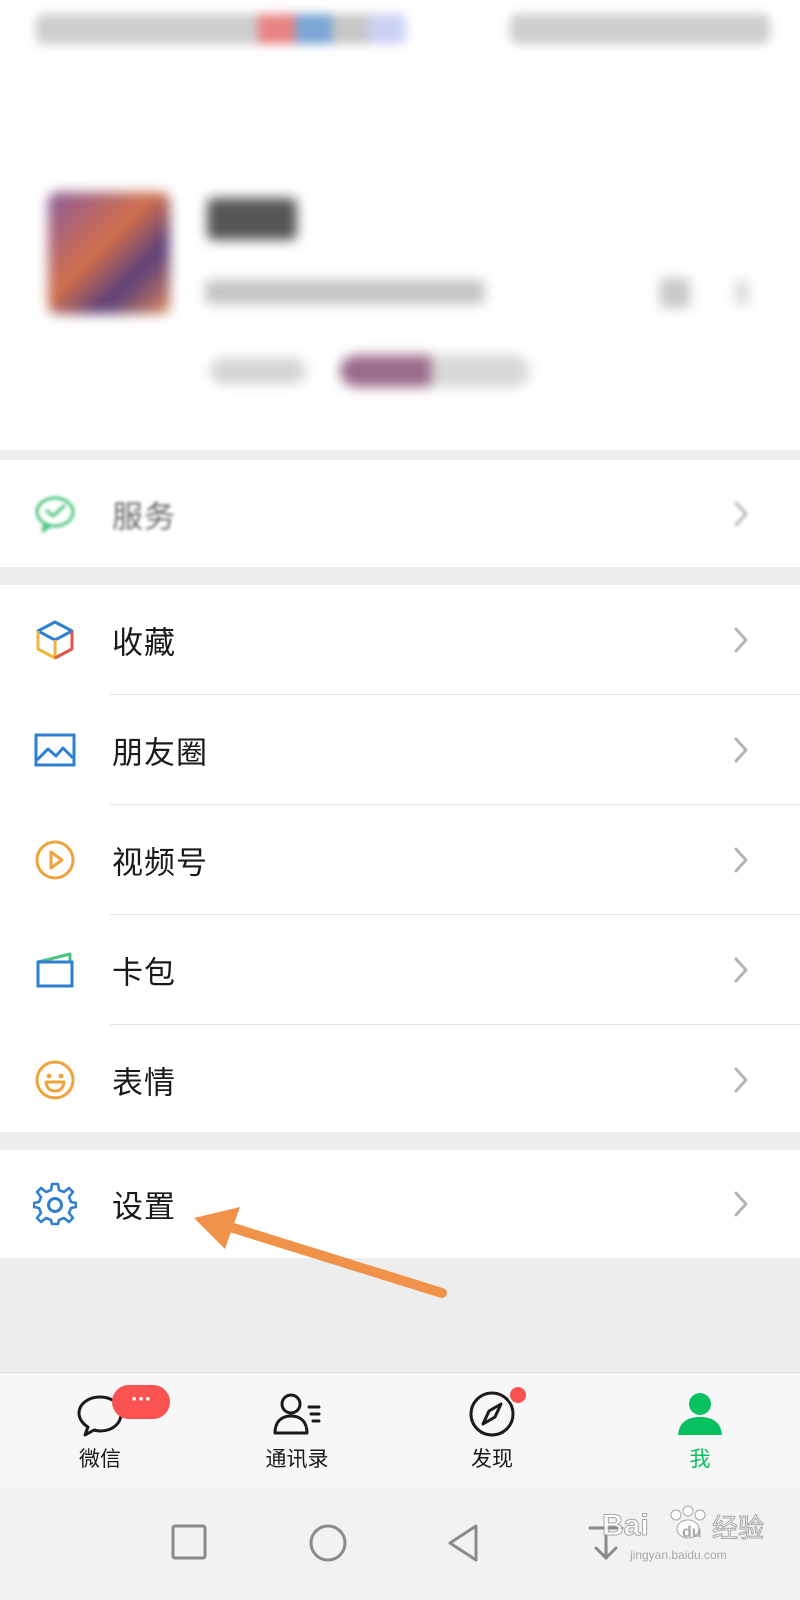 The image size is (800, 1600). I want to click on watermark-url: jingyan.baidu.com, so click(678, 1555).